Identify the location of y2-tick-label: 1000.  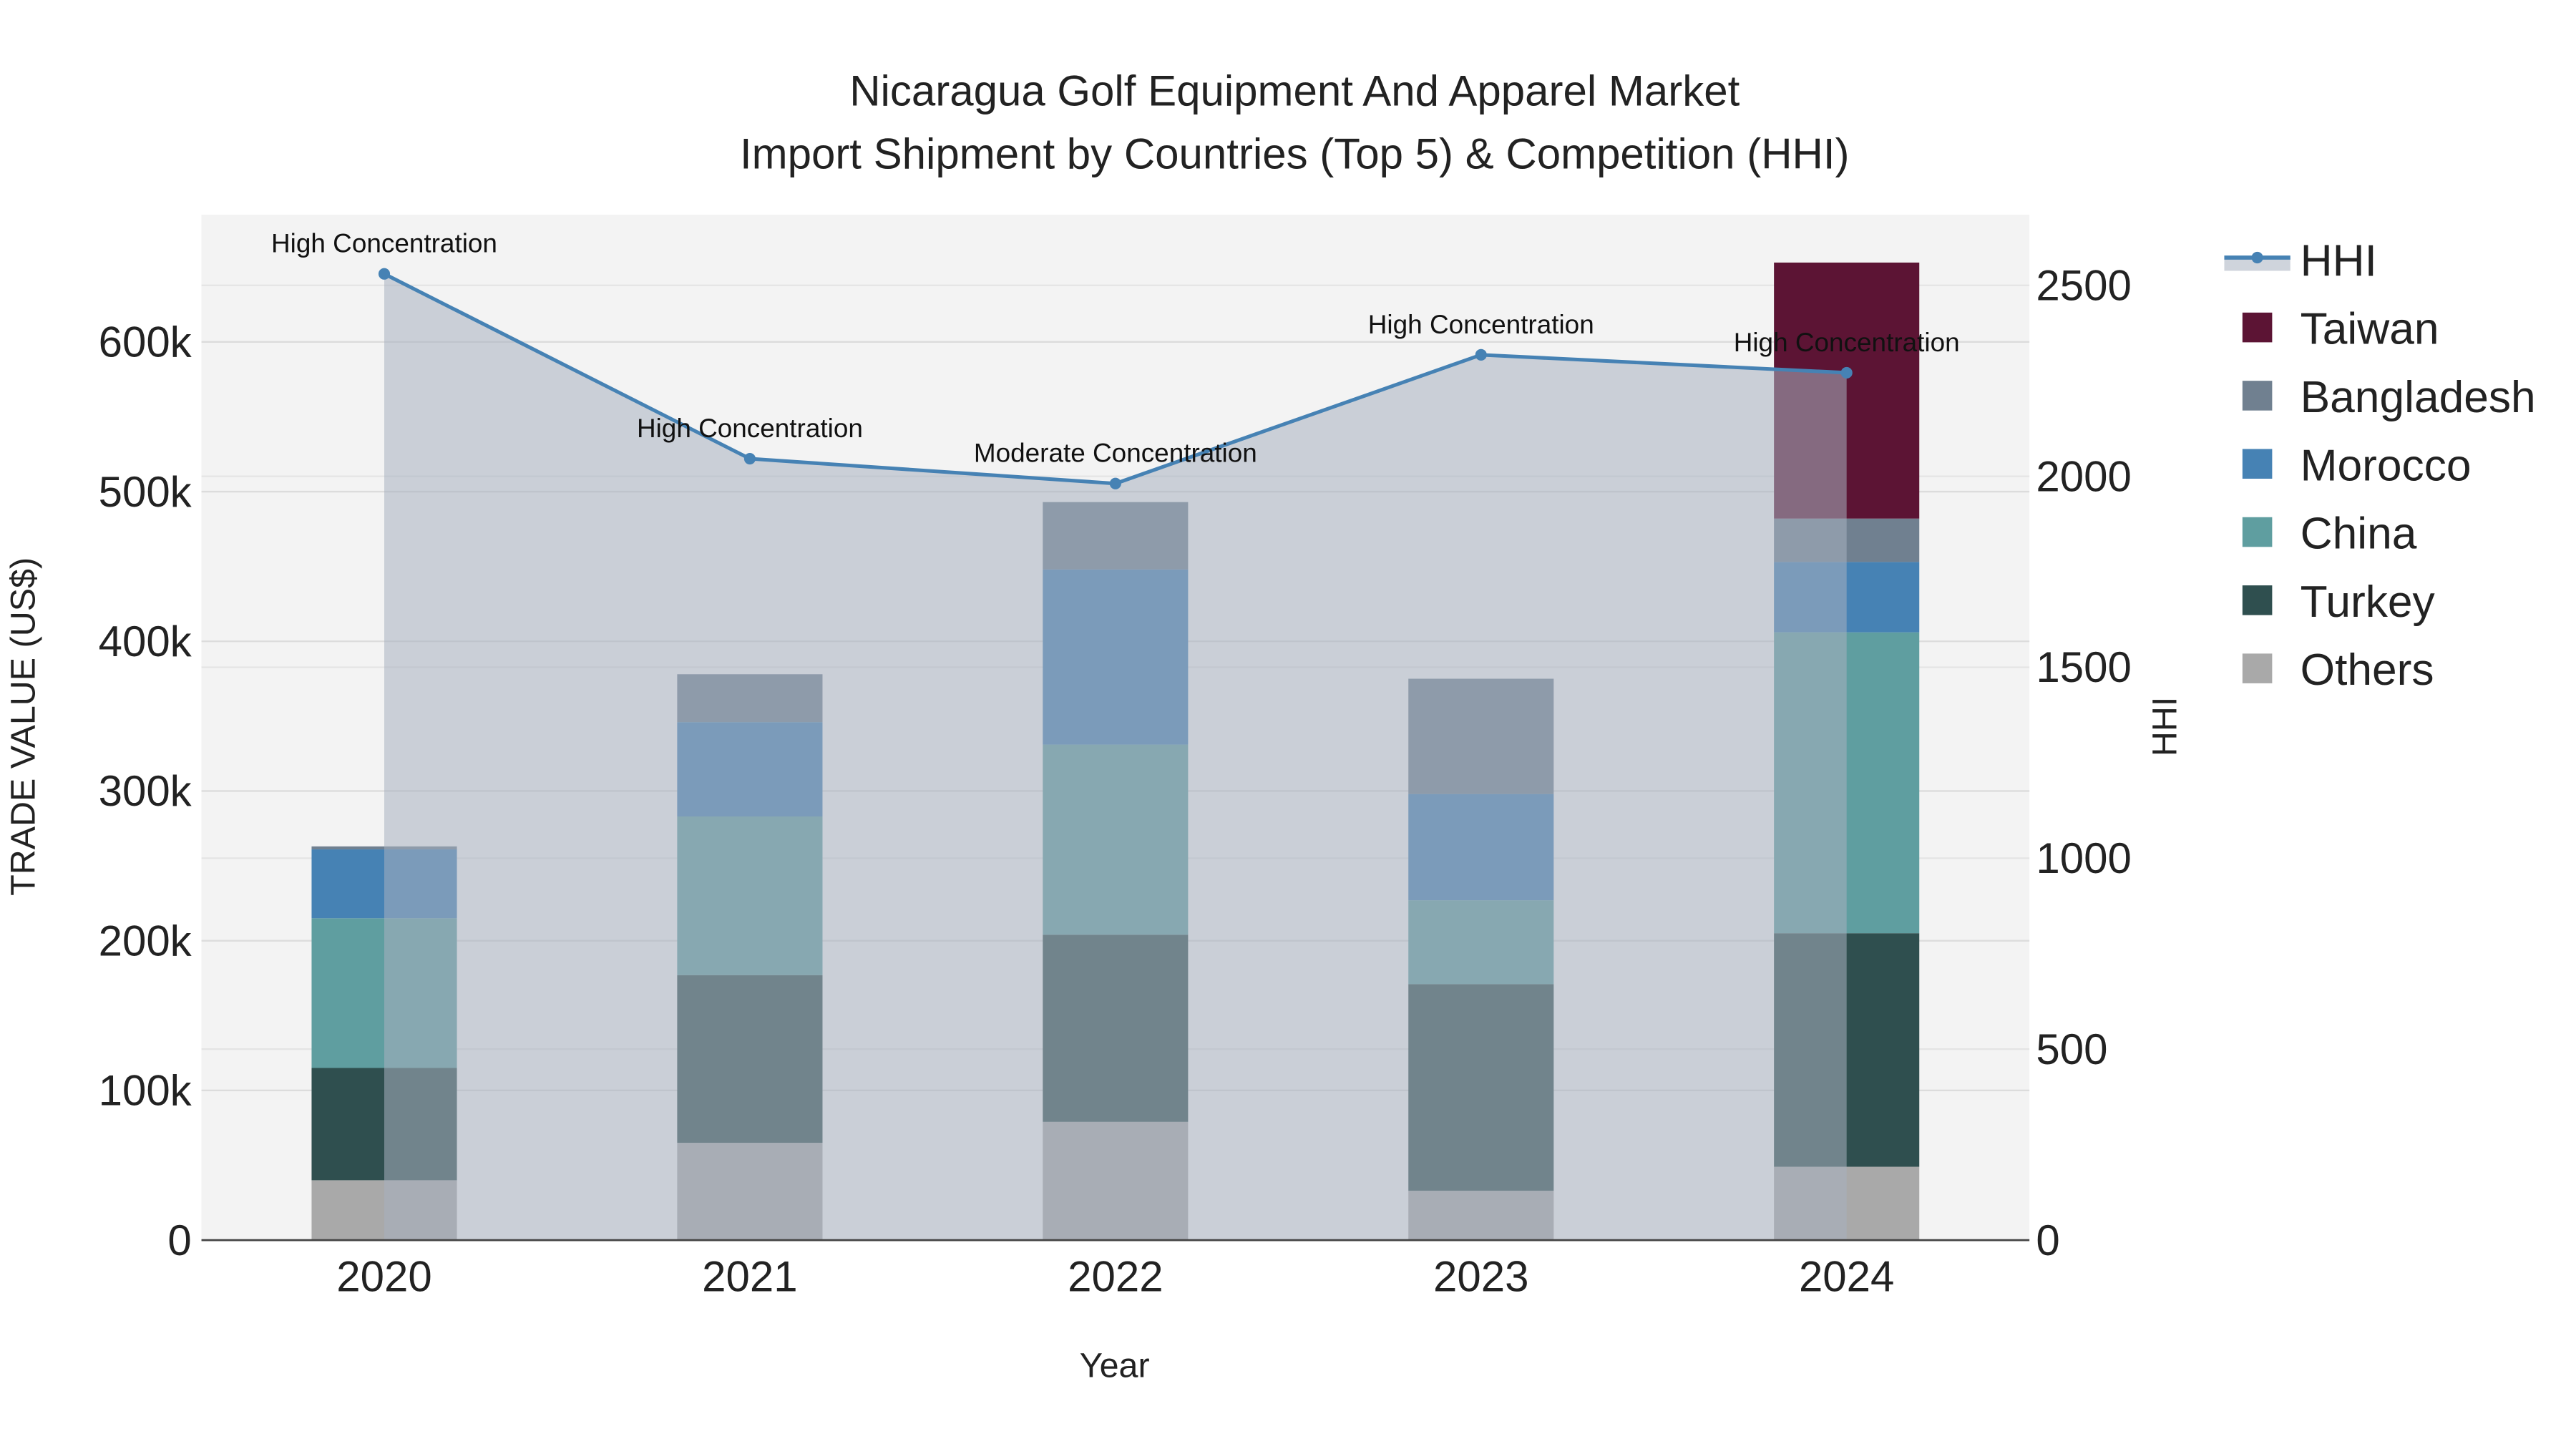
(2083, 858).